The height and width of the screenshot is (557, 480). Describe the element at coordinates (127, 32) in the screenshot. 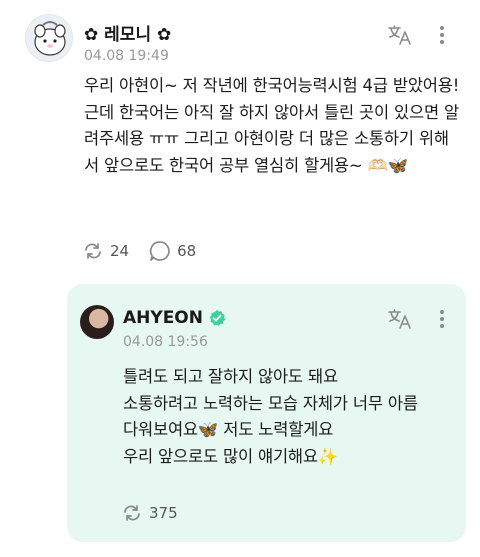

I see `fan-username: ✿ 레모니 ✿` at that location.